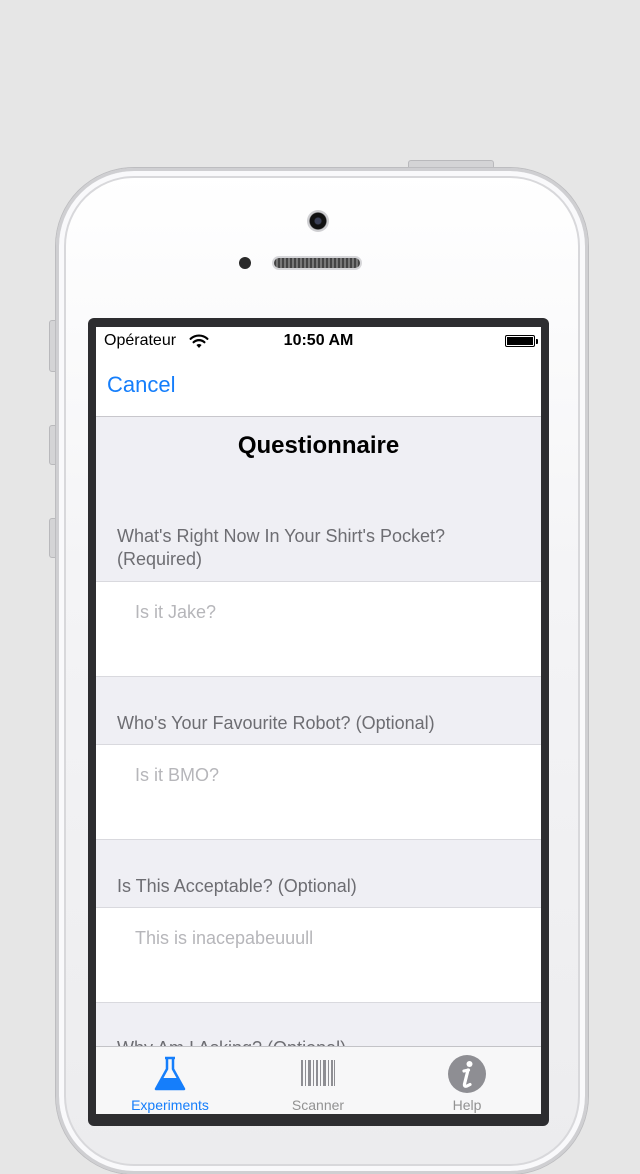 The width and height of the screenshot is (640, 1174). Describe the element at coordinates (318, 387) in the screenshot. I see `navigation-bar: Cancel` at that location.